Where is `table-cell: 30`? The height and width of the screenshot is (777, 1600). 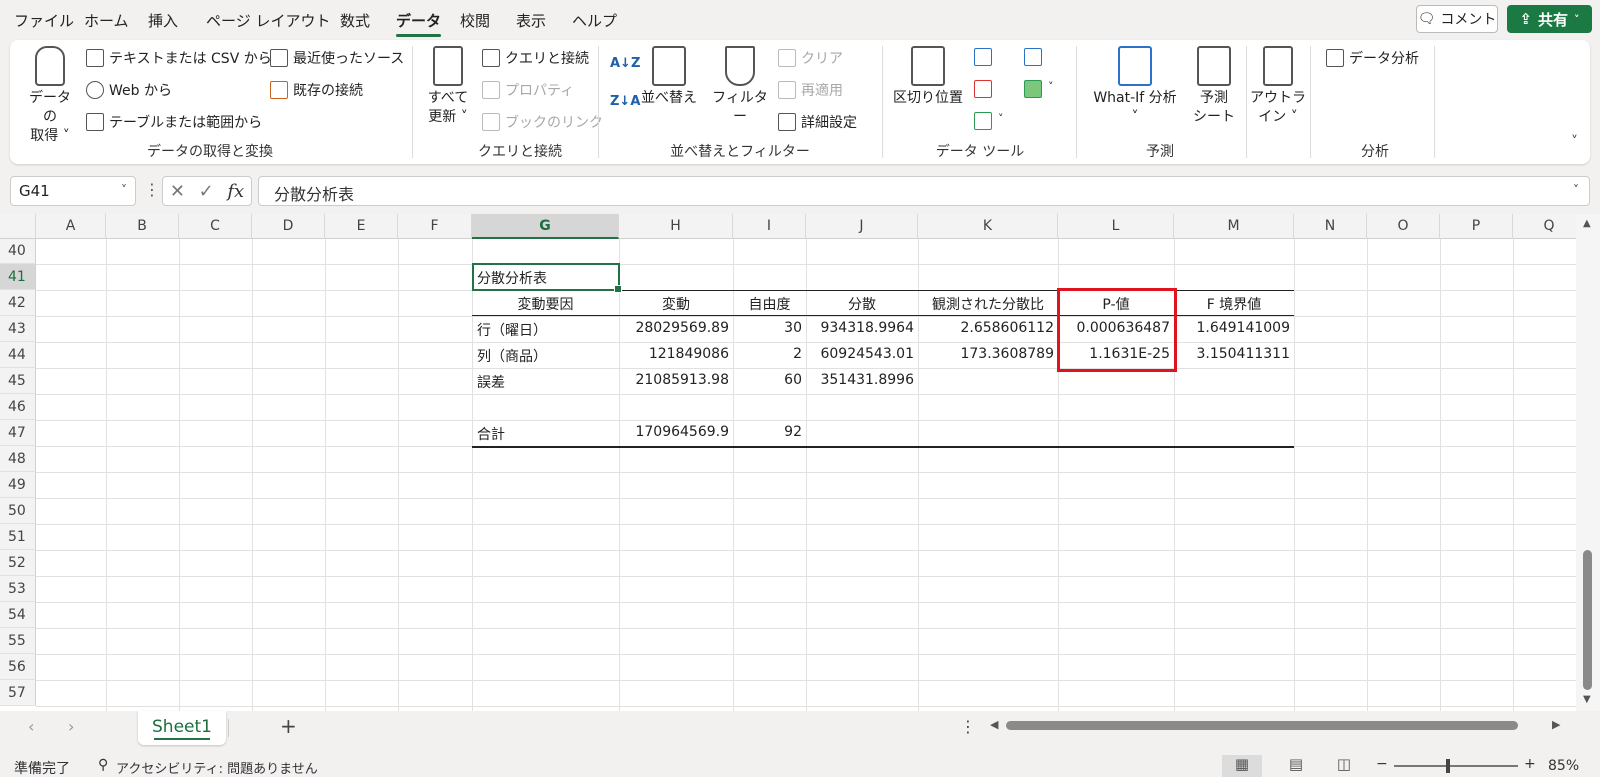 table-cell: 30 is located at coordinates (767, 328).